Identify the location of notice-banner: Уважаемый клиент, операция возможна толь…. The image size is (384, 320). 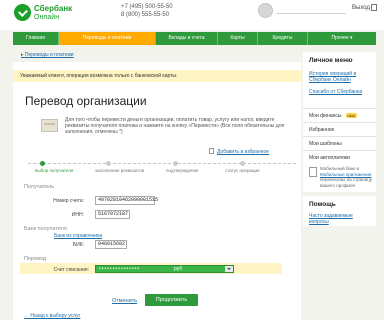
(157, 76).